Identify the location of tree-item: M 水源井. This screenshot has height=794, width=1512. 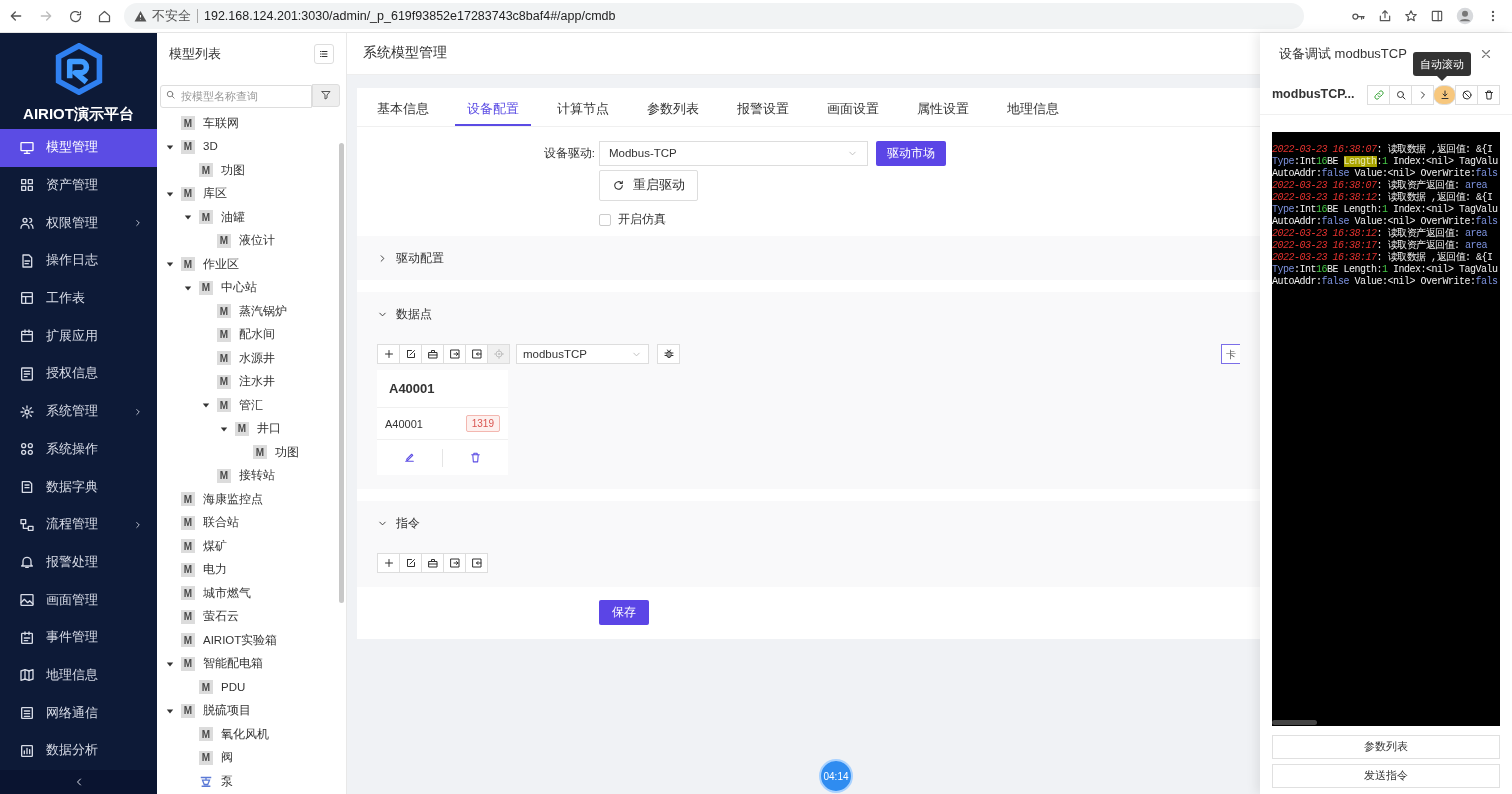
(251, 358).